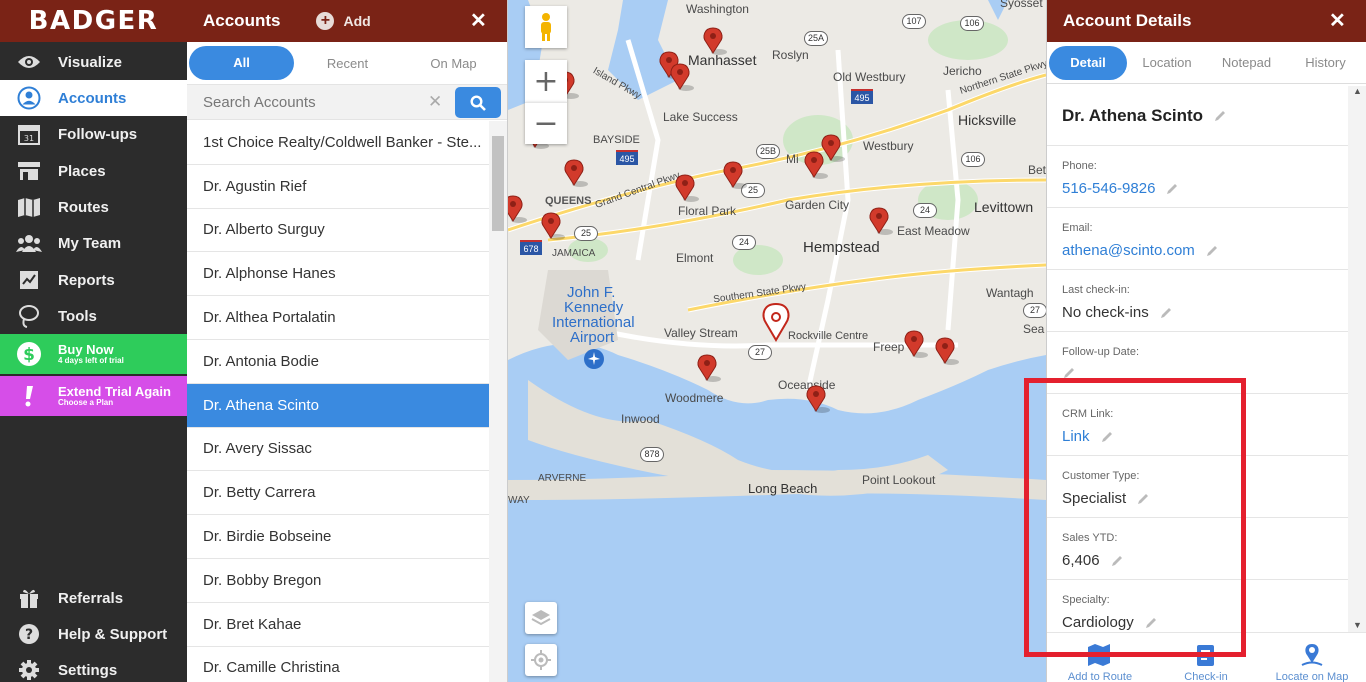  I want to click on route-shield: 27, so click(1034, 310).